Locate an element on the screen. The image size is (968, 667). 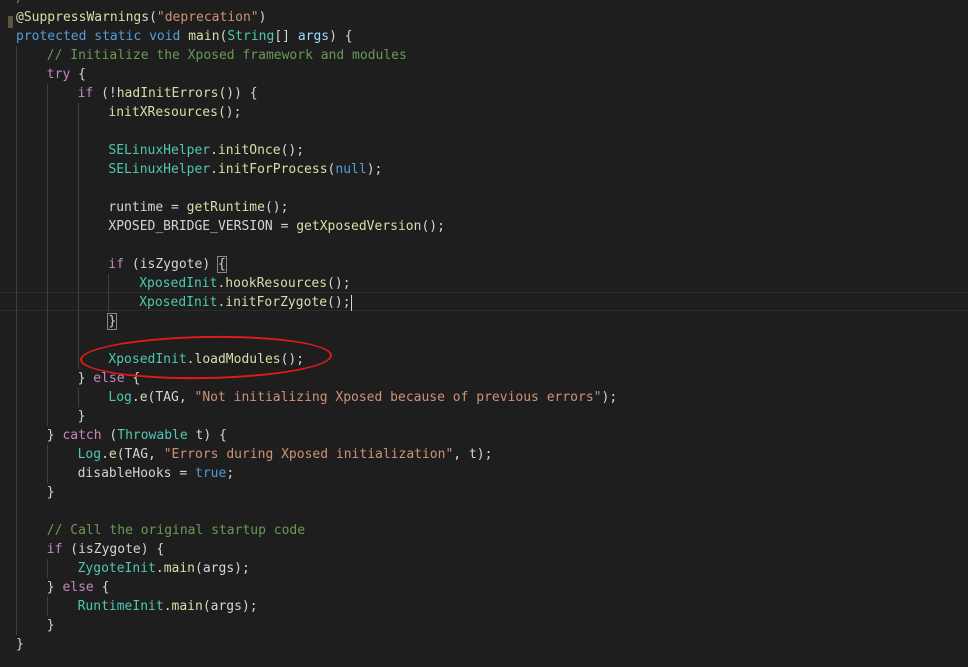
code-line-content: if (!hadInitErrors()) { is located at coordinates (168, 93).